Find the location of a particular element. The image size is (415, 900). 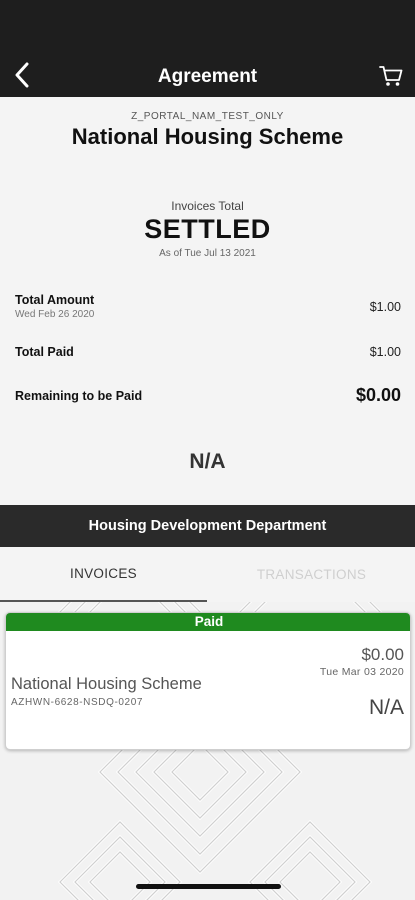

total-paid-value: $1.00 is located at coordinates (385, 352).